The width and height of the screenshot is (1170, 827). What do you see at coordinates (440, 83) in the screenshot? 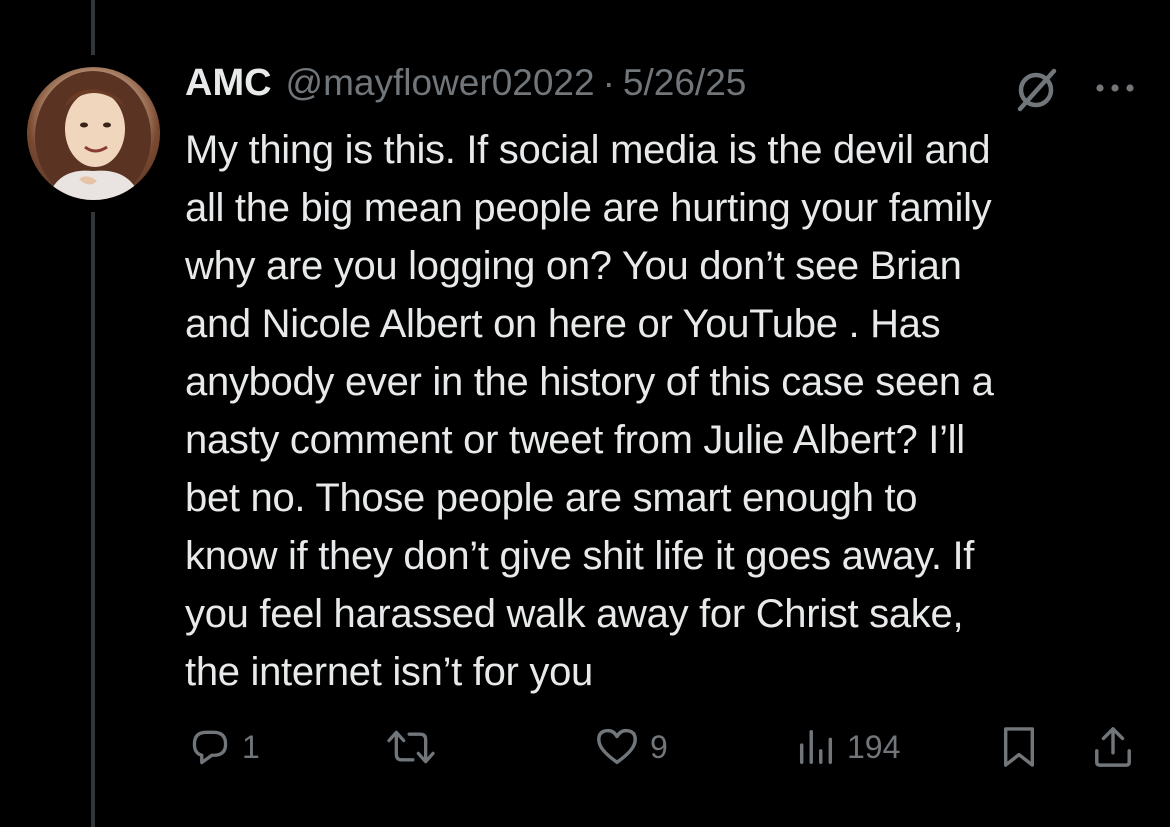
I see `author-handle: @mayflower02022` at bounding box center [440, 83].